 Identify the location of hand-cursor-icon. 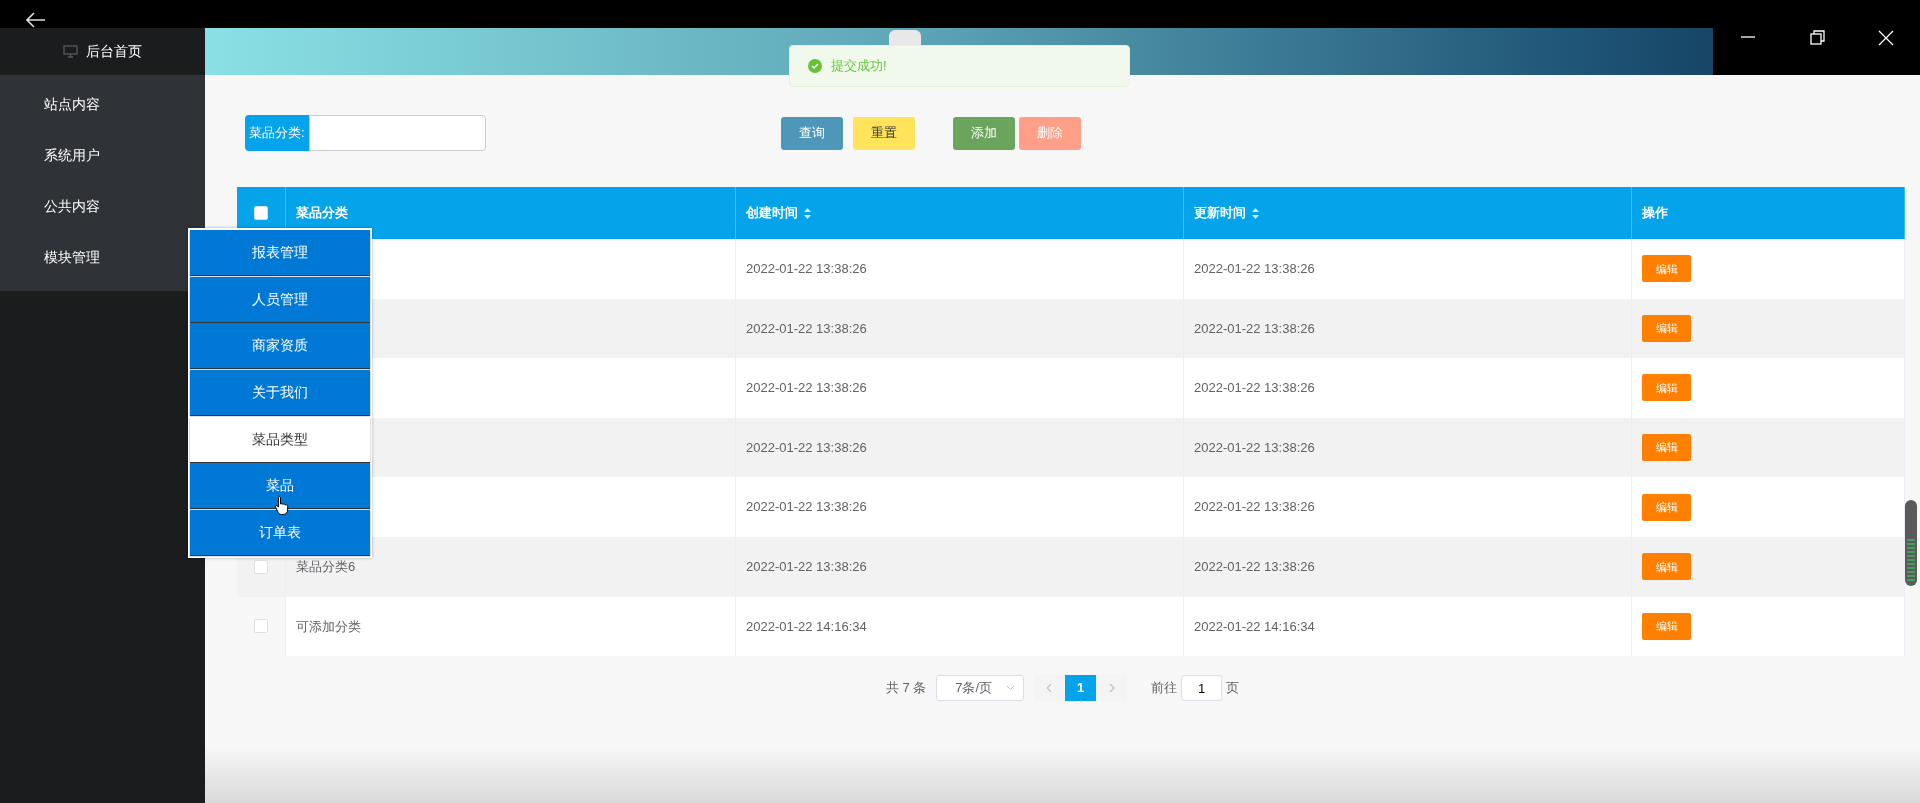
(282, 504).